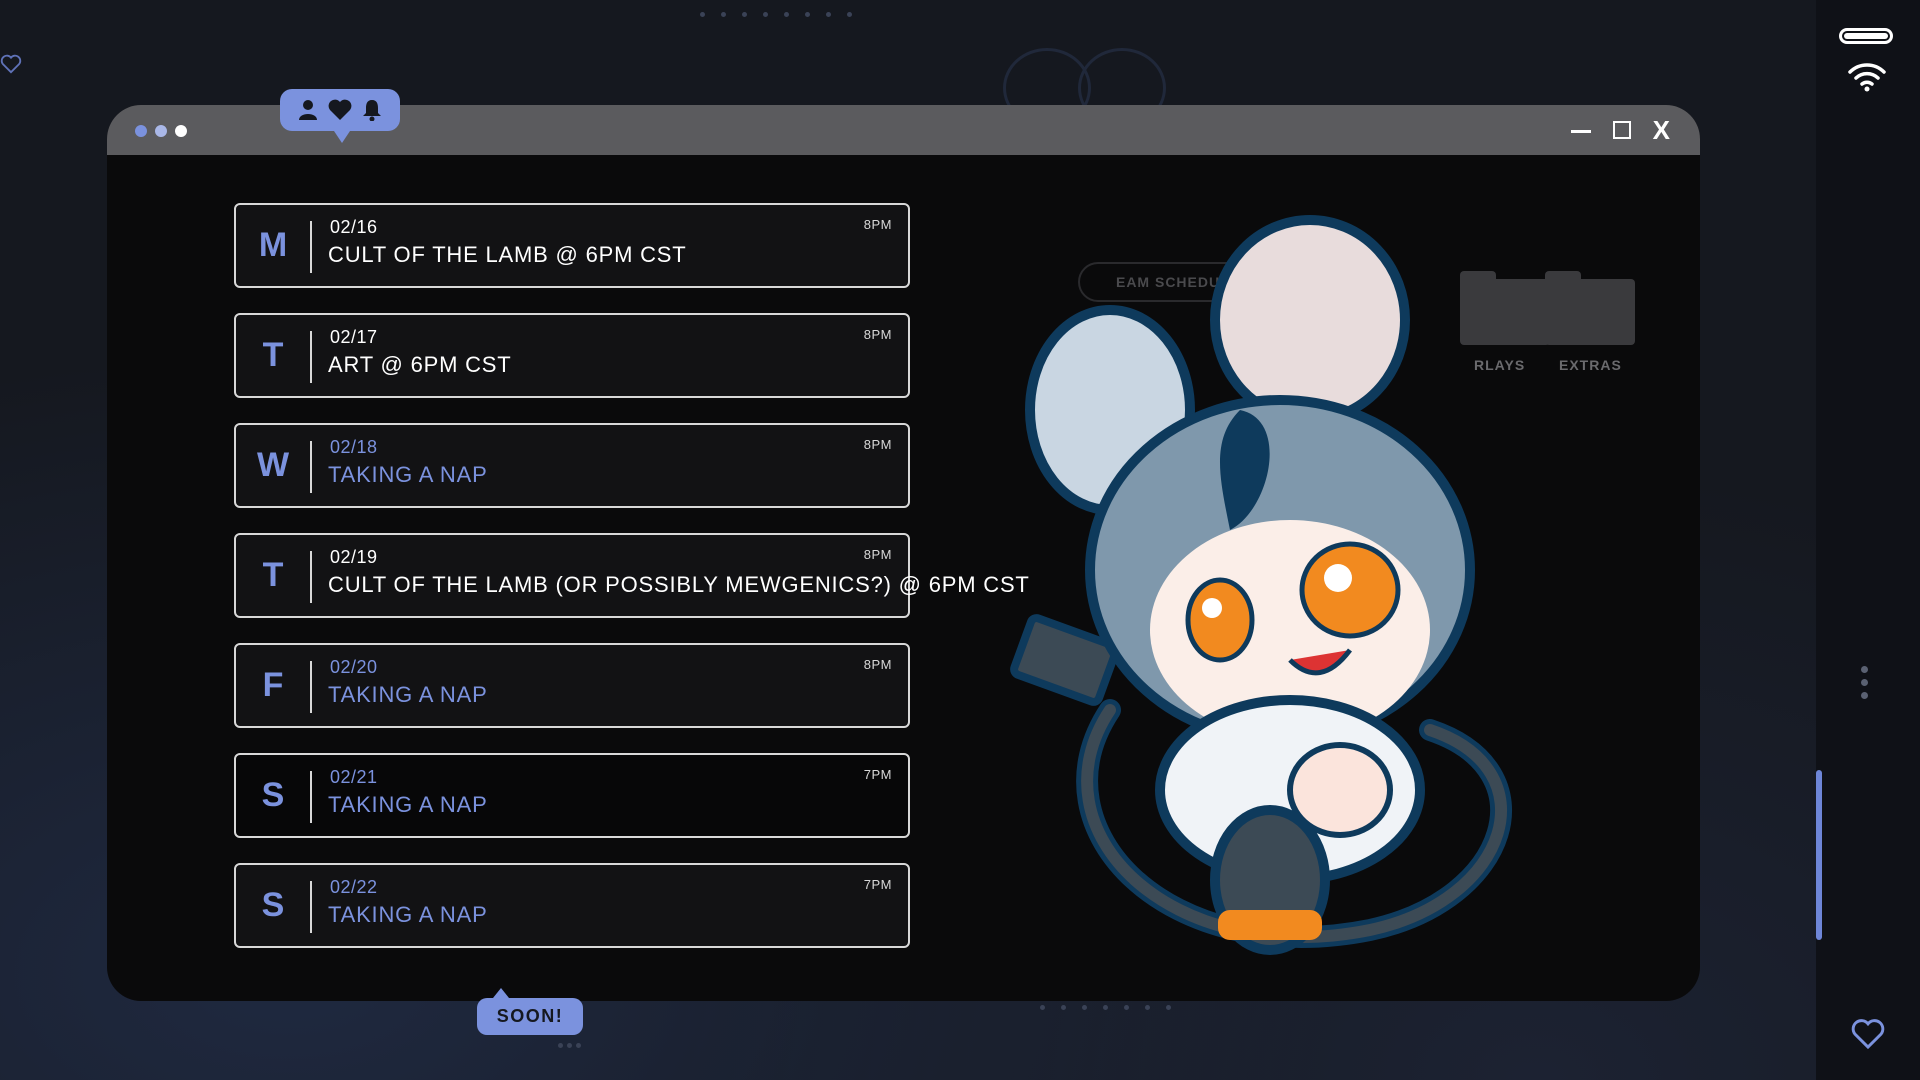 This screenshot has height=1080, width=1920. What do you see at coordinates (1864, 682) in the screenshot?
I see `more-options-icon` at bounding box center [1864, 682].